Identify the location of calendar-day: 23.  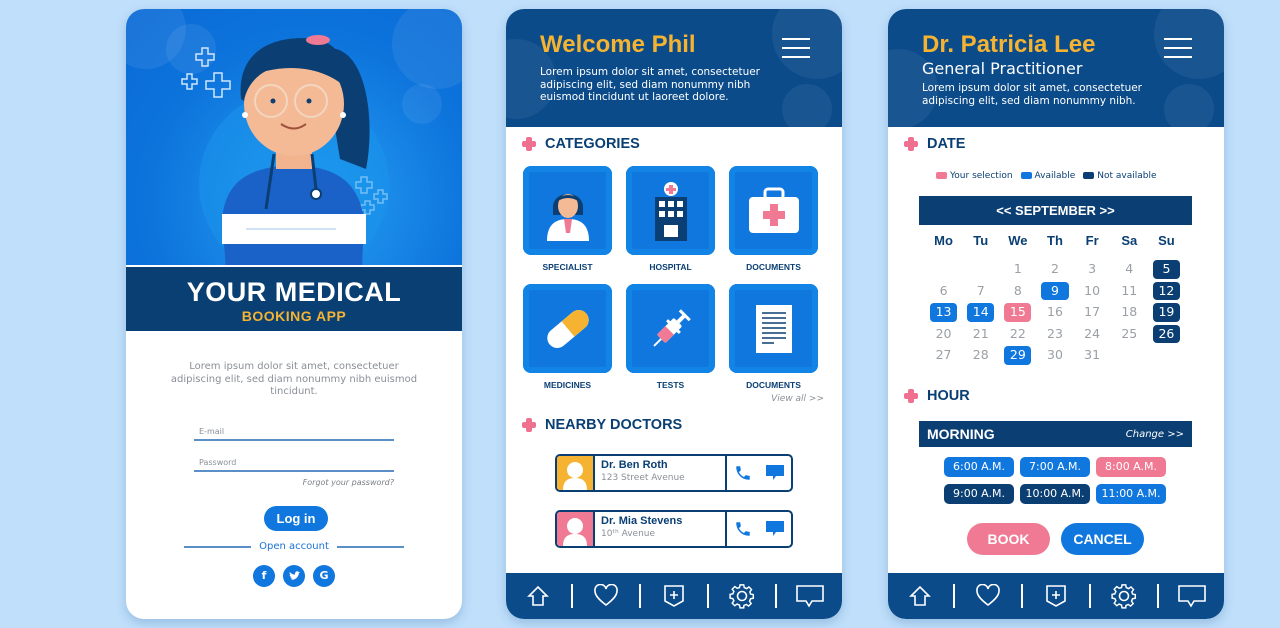
(1054, 334).